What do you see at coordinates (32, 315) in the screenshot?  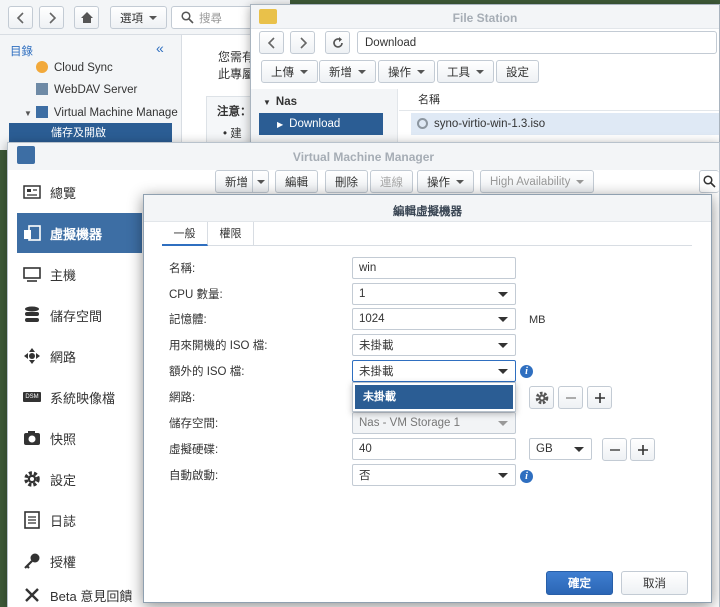 I see `storage-icon` at bounding box center [32, 315].